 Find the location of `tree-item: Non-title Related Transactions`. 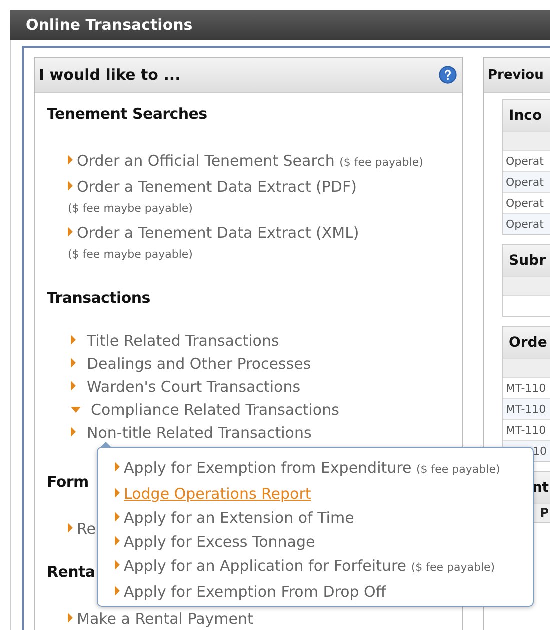

tree-item: Non-title Related Transactions is located at coordinates (266, 433).